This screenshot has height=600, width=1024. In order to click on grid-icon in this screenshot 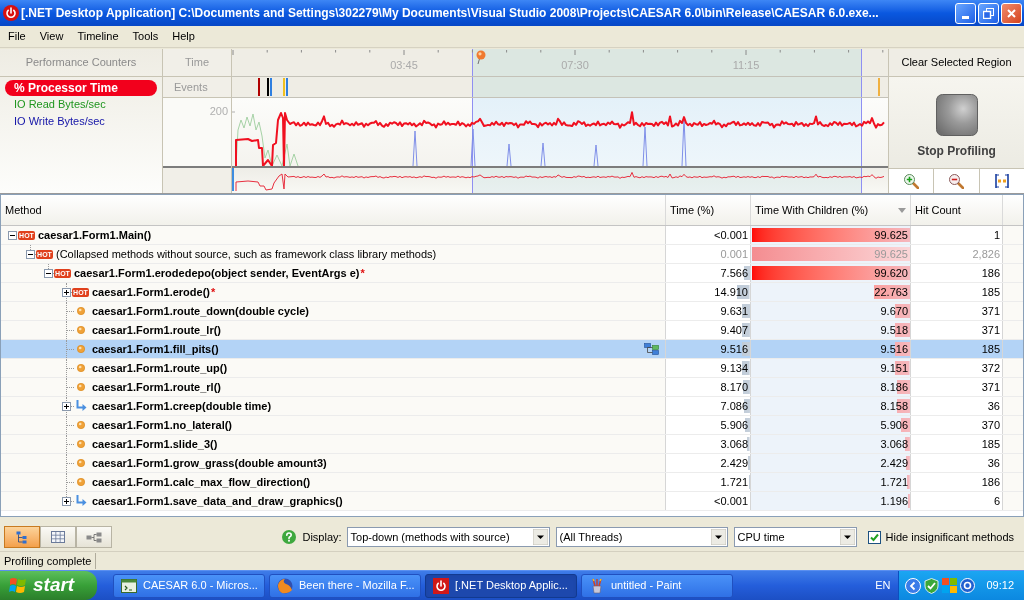, I will do `click(58, 537)`.